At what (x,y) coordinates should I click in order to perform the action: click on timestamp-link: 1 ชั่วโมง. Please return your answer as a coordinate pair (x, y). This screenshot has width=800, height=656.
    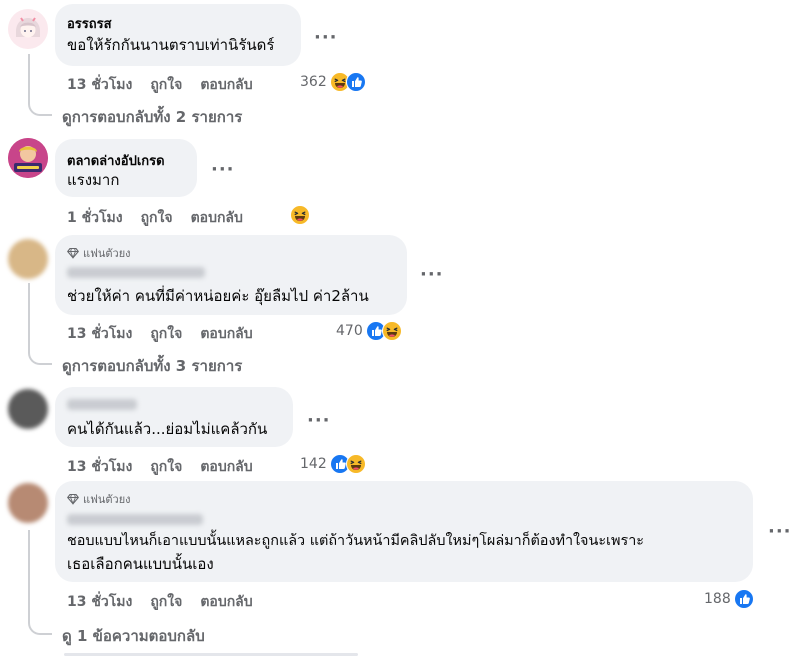
    Looking at the image, I should click on (95, 218).